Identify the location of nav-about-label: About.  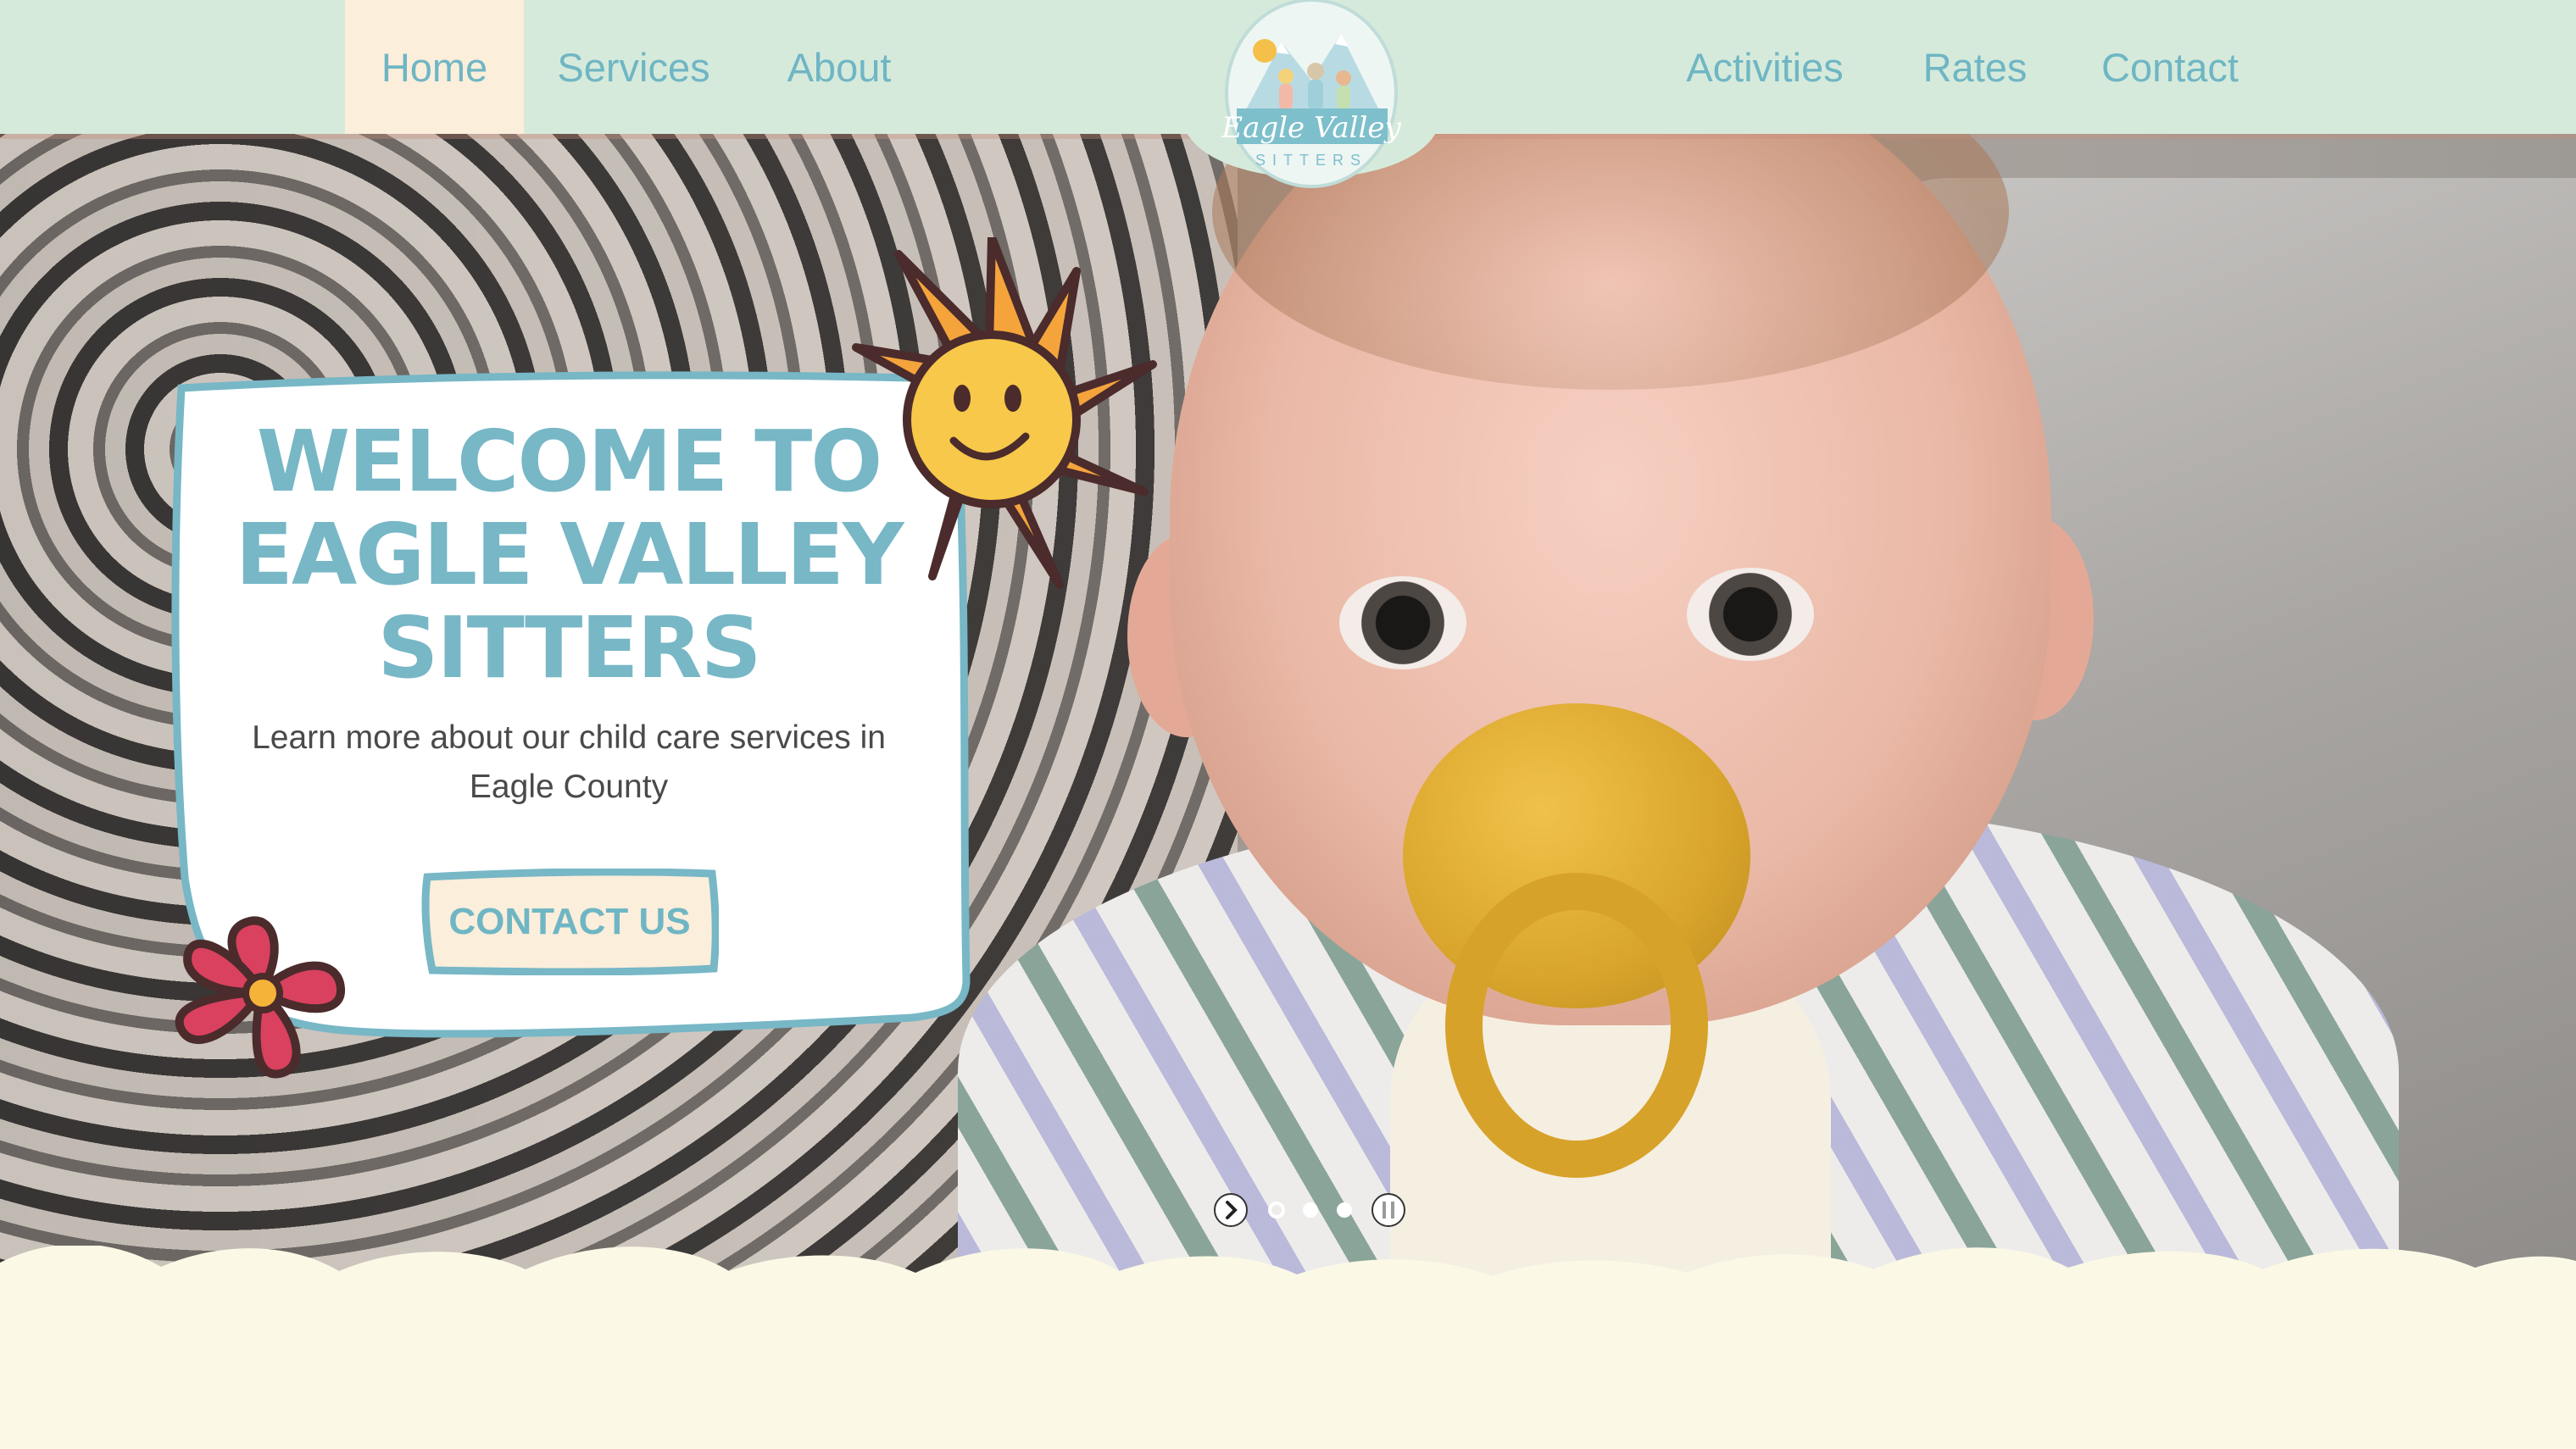
(839, 67).